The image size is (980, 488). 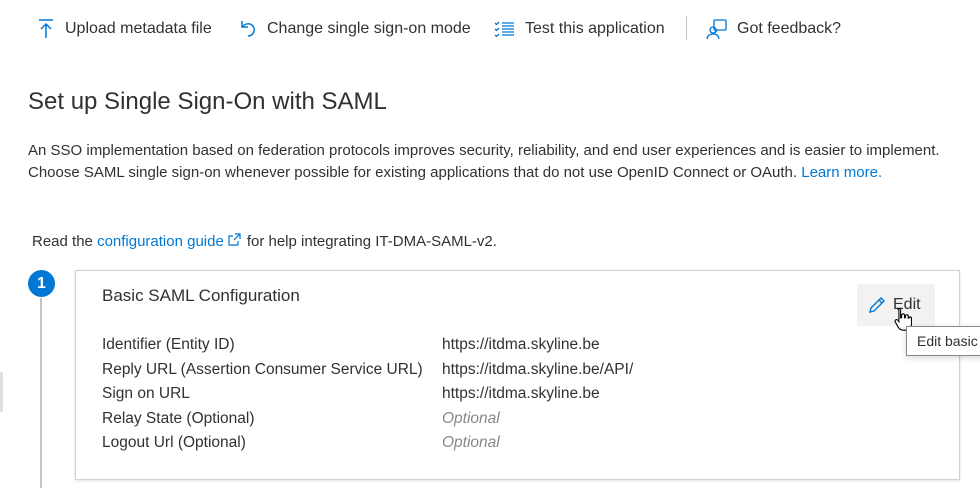 I want to click on step-connector-line, so click(x=41, y=393).